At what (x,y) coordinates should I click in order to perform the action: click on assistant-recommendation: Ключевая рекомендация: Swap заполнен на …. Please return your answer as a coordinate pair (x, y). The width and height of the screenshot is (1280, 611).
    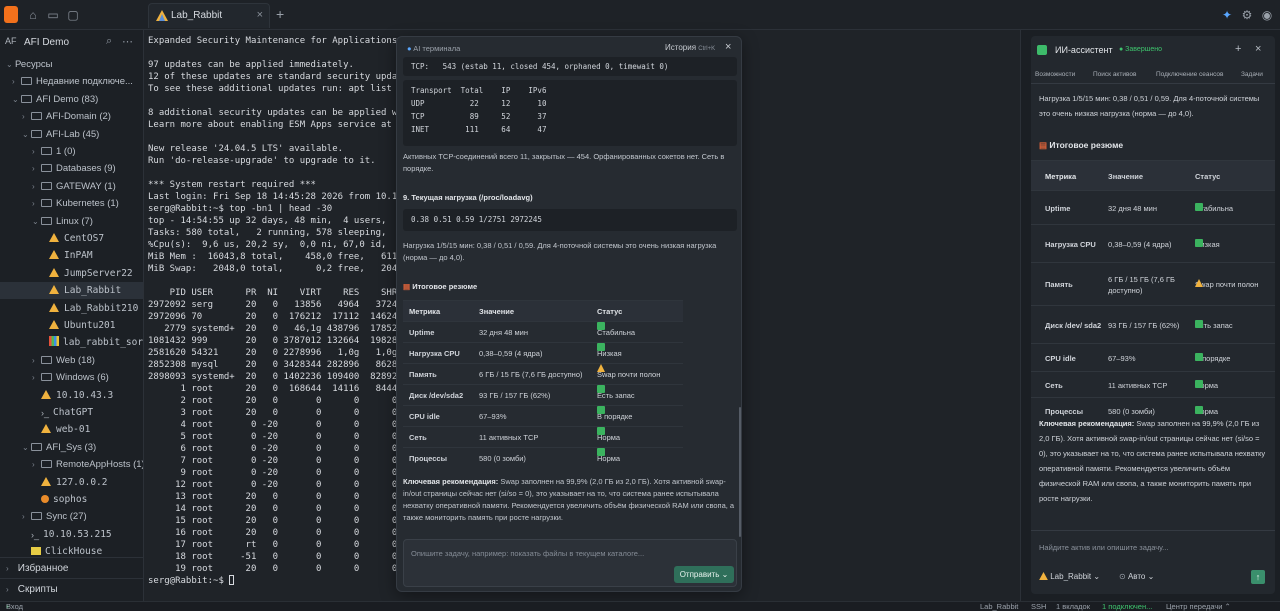
    Looking at the image, I should click on (1152, 461).